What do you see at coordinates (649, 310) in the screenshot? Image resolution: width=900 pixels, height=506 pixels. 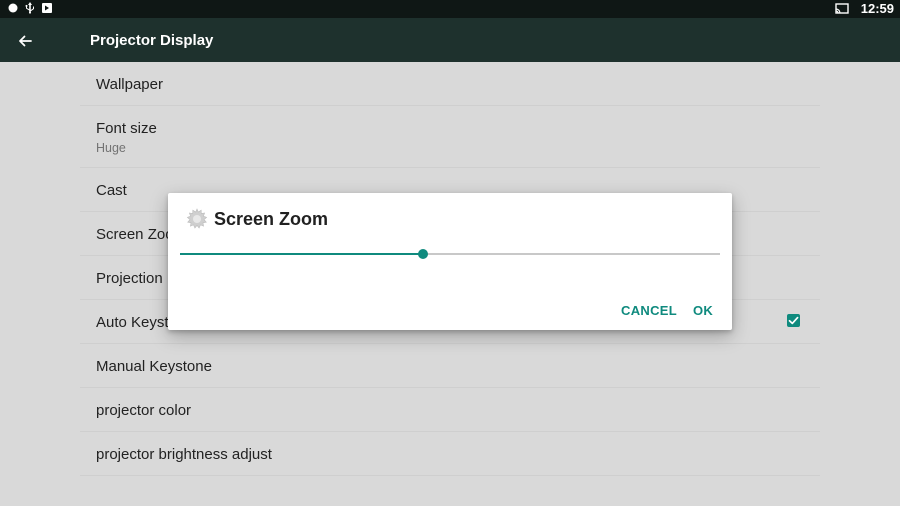 I see `cancel-button: CANCEL` at bounding box center [649, 310].